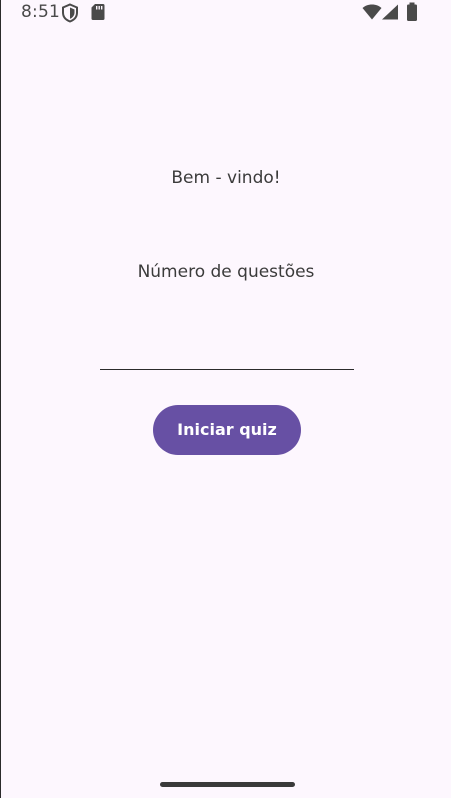 This screenshot has width=451, height=798. Describe the element at coordinates (226, 13) in the screenshot. I see `status-bar: 8:51` at that location.